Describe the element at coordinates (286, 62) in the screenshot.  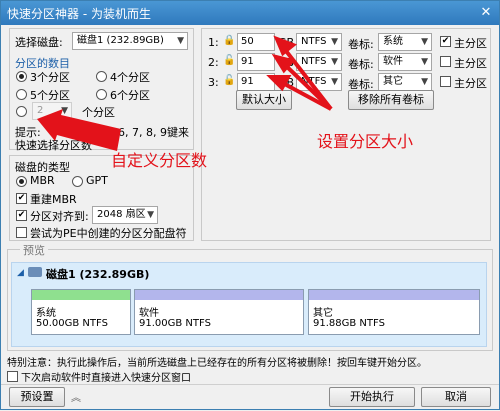
I see `row2-unit: GB` at that location.